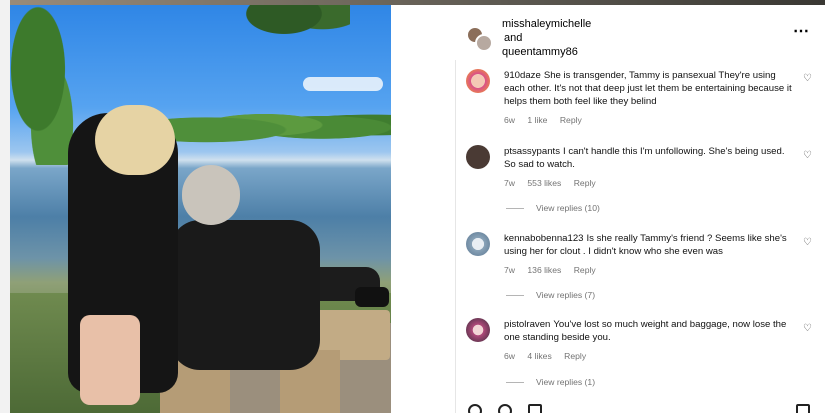 The height and width of the screenshot is (413, 825). What do you see at coordinates (550, 382) in the screenshot?
I see `view-replies-button: View replies (1)` at bounding box center [550, 382].